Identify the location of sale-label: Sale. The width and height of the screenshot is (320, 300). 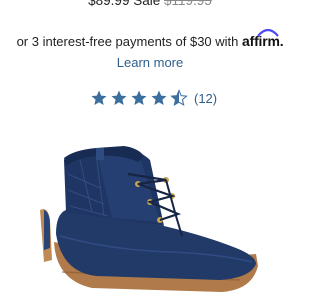
(147, 4).